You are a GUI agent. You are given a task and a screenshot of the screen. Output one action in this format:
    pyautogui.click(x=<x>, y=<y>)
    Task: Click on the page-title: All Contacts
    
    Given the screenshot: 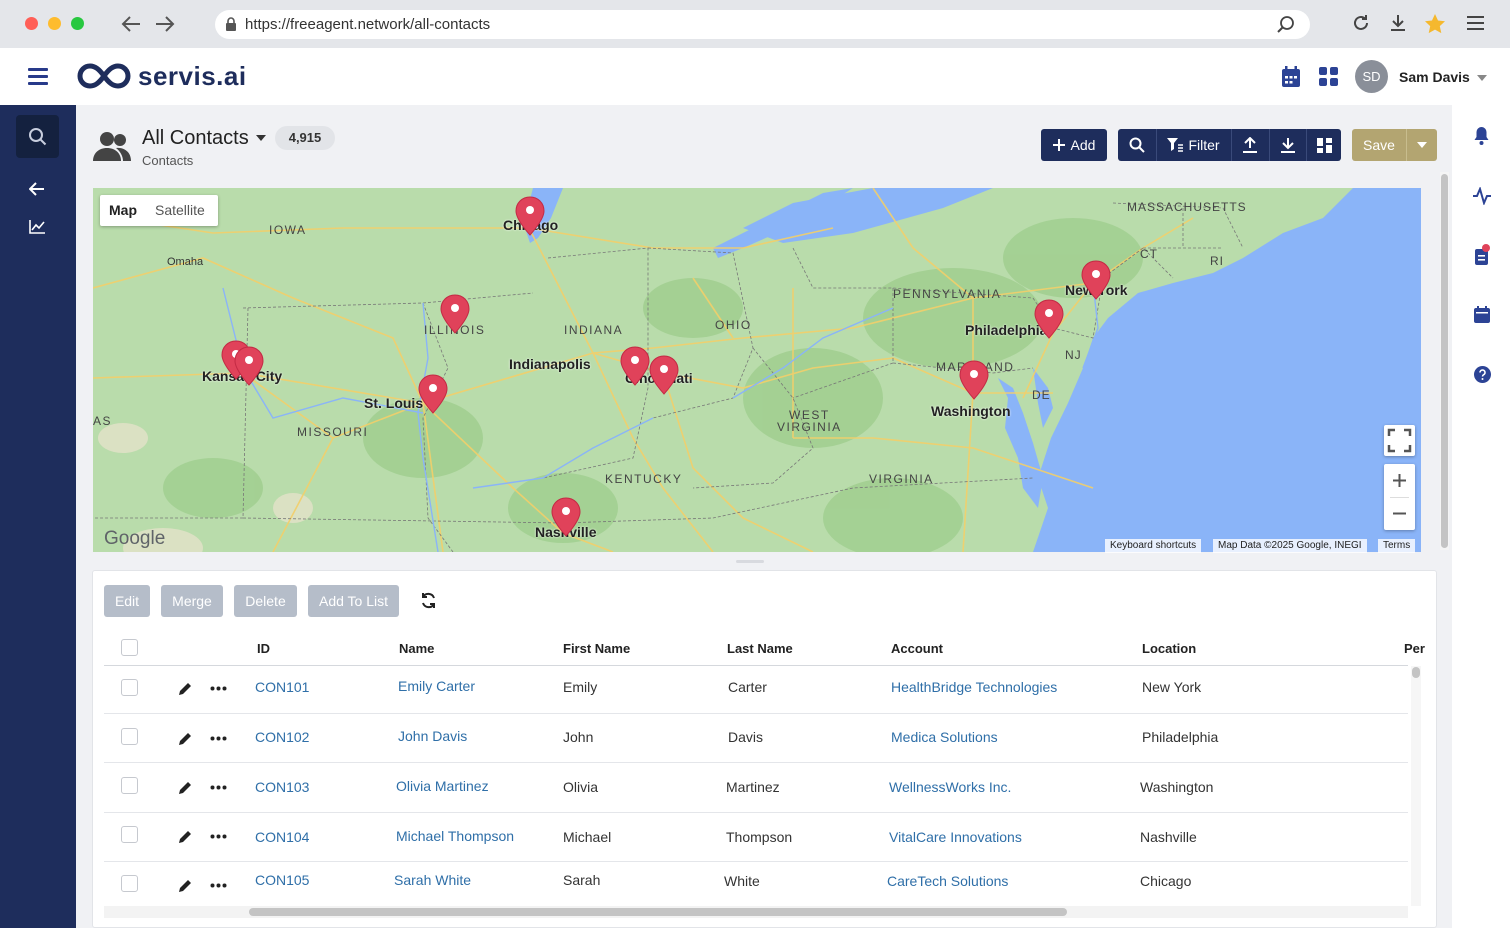 What is the action you would take?
    pyautogui.click(x=195, y=138)
    